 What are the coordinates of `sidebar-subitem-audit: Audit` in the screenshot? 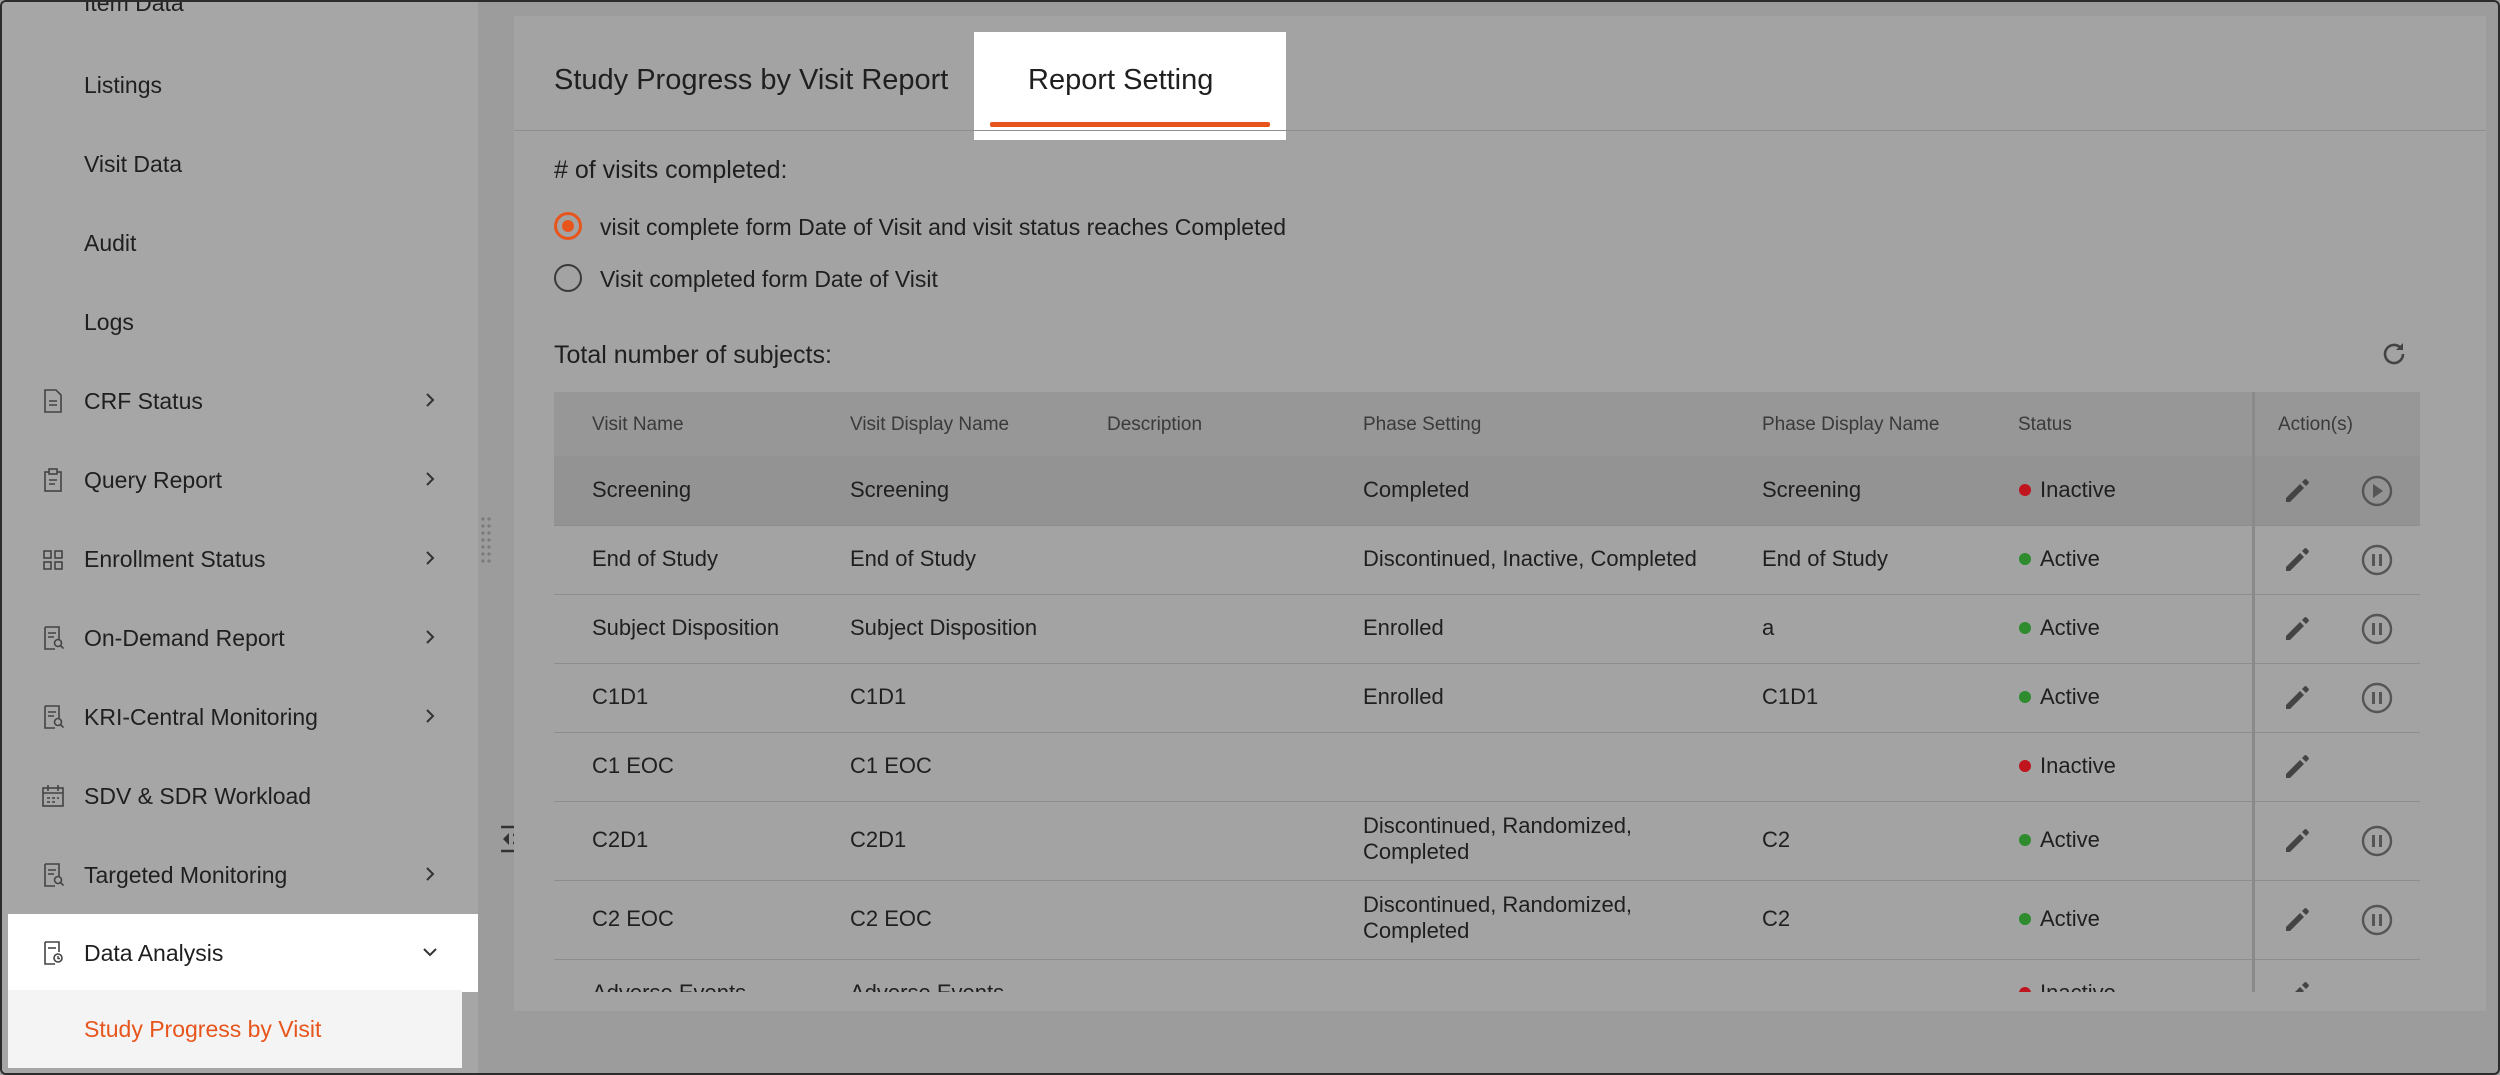 It's located at (110, 243).